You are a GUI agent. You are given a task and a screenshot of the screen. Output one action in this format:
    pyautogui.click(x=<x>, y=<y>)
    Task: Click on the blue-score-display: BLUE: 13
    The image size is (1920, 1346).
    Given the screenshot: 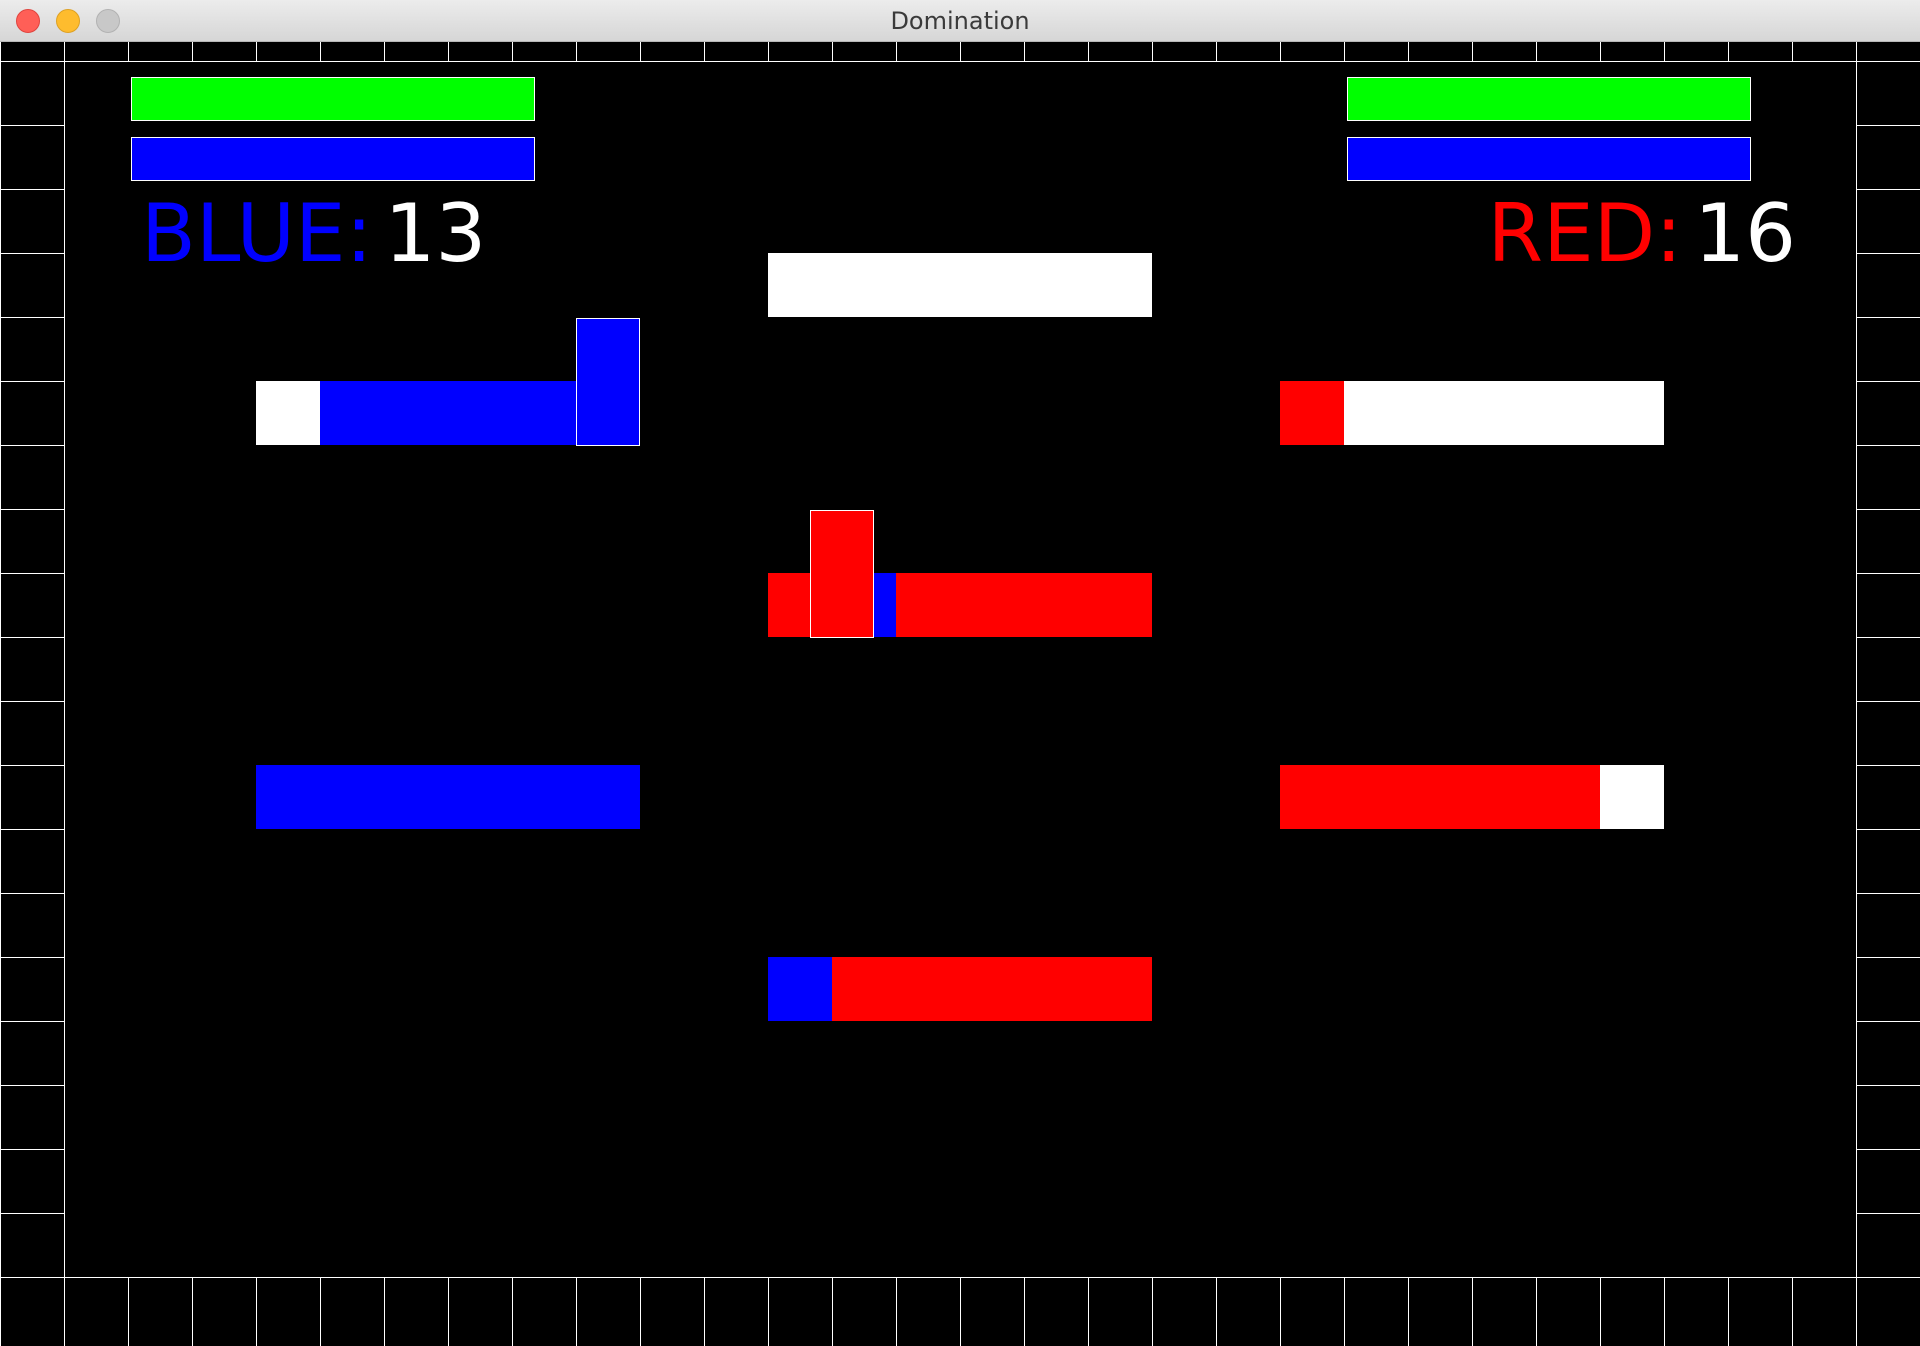 What is the action you would take?
    pyautogui.click(x=313, y=234)
    